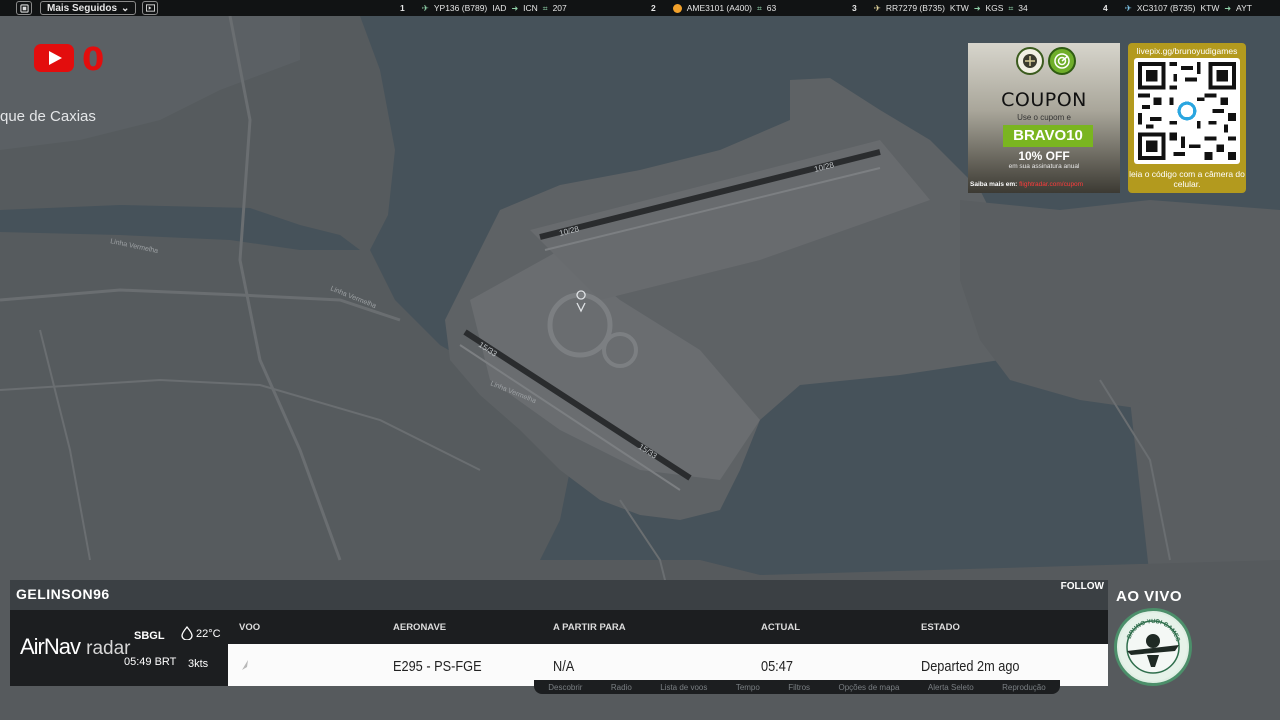 The width and height of the screenshot is (1280, 720). What do you see at coordinates (1024, 687) in the screenshot?
I see `menu-playback: Reprodução` at bounding box center [1024, 687].